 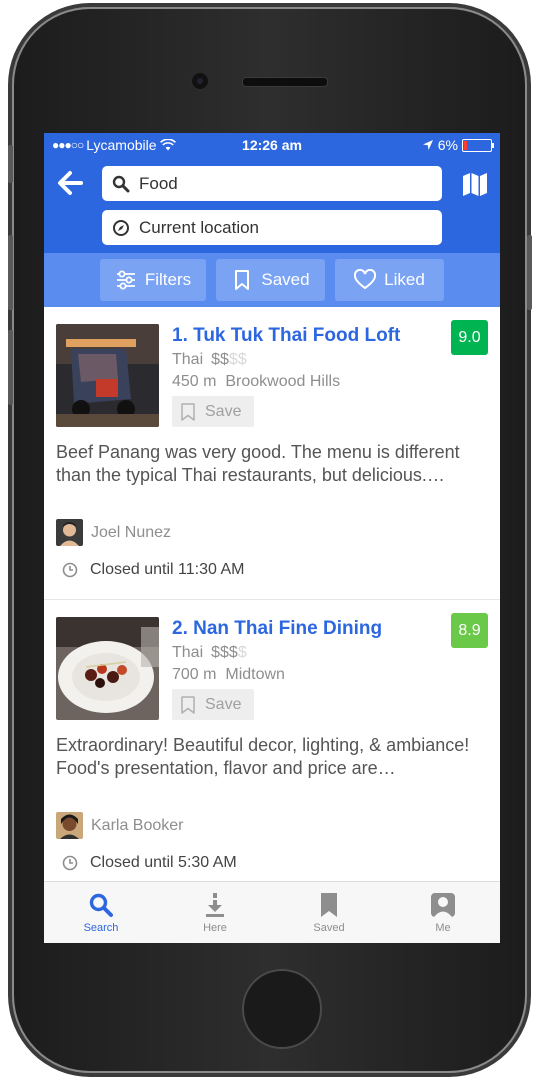 What do you see at coordinates (282, 1009) in the screenshot?
I see `home-button` at bounding box center [282, 1009].